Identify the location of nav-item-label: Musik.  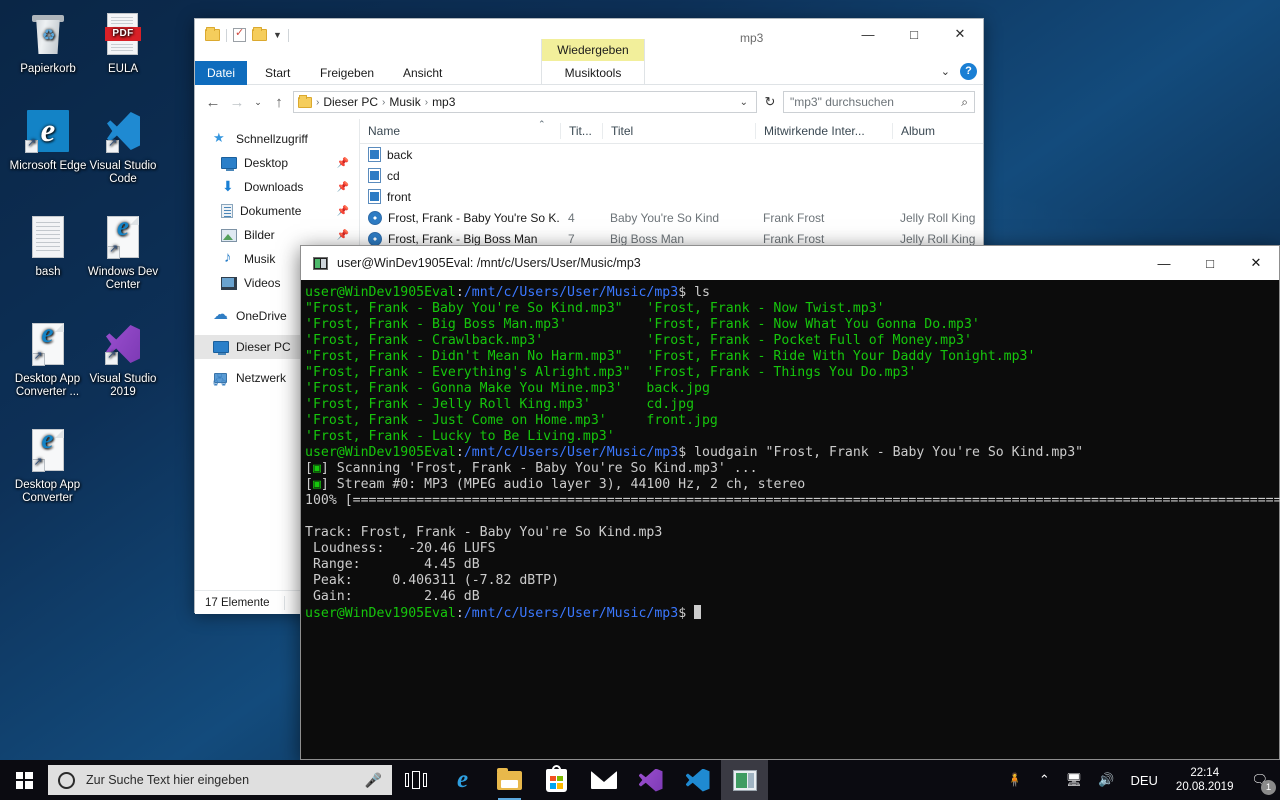
(260, 259).